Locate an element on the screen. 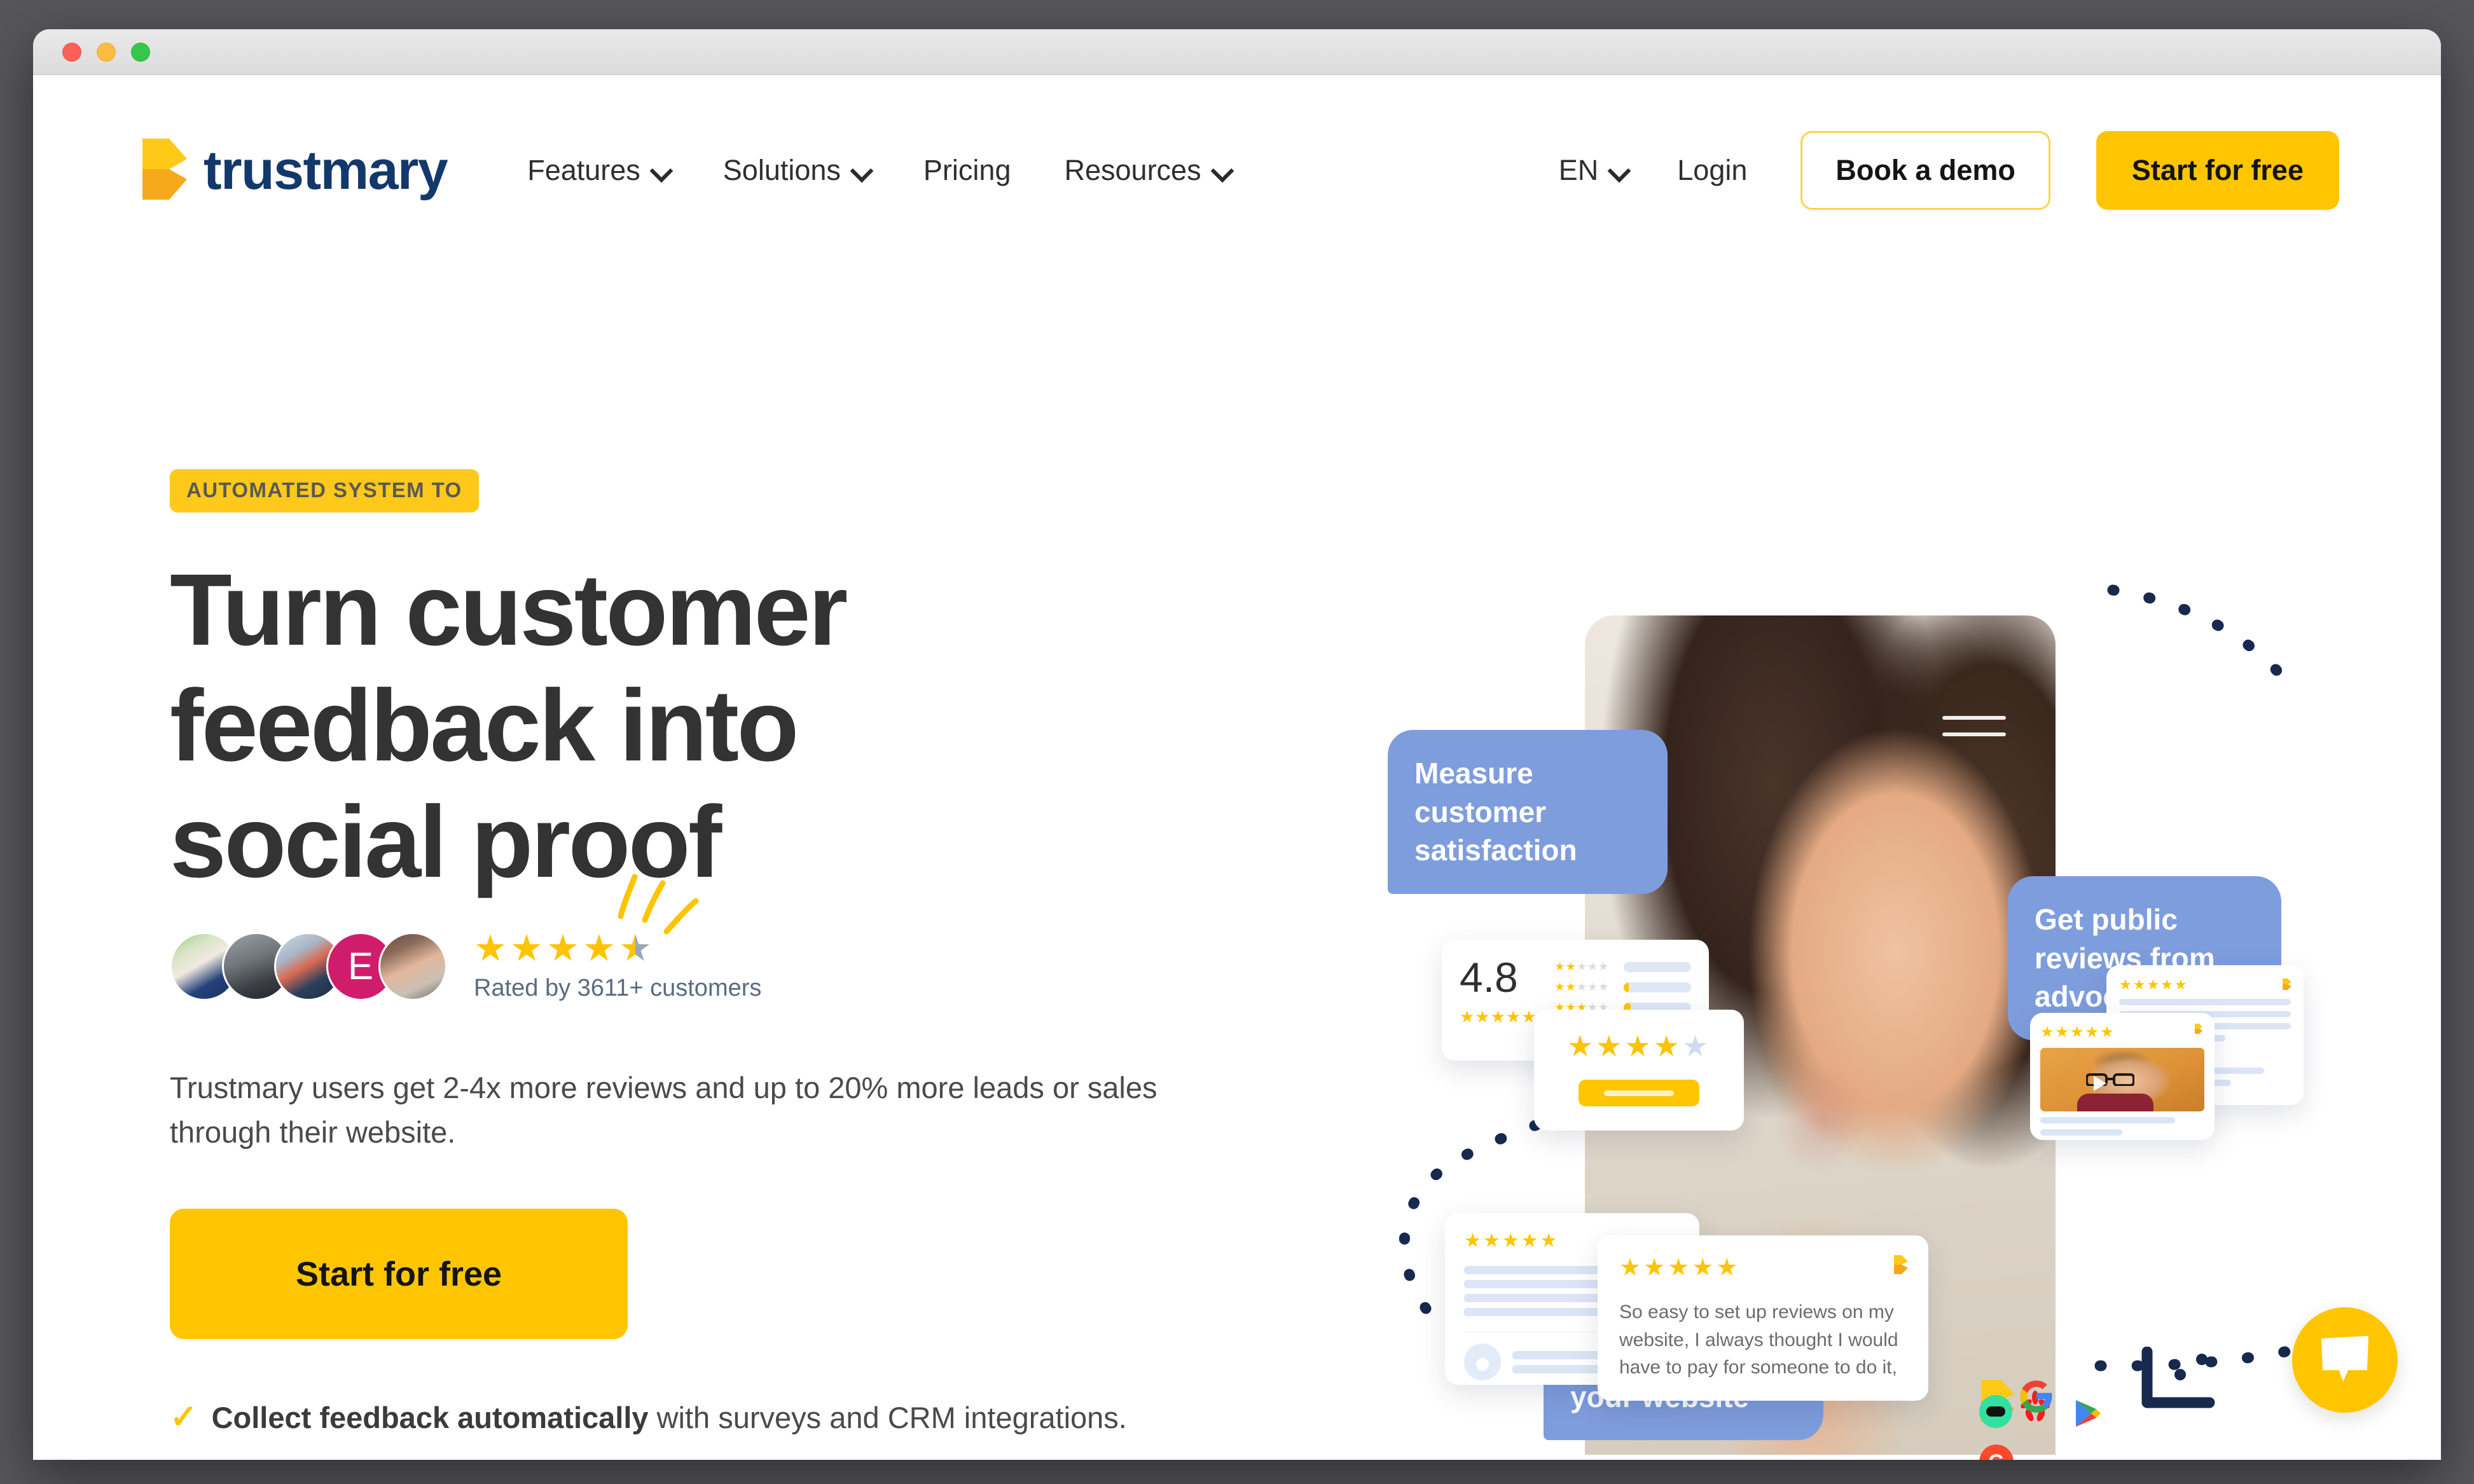 The image size is (2474, 1484). maximize-window-button is located at coordinates (140, 52).